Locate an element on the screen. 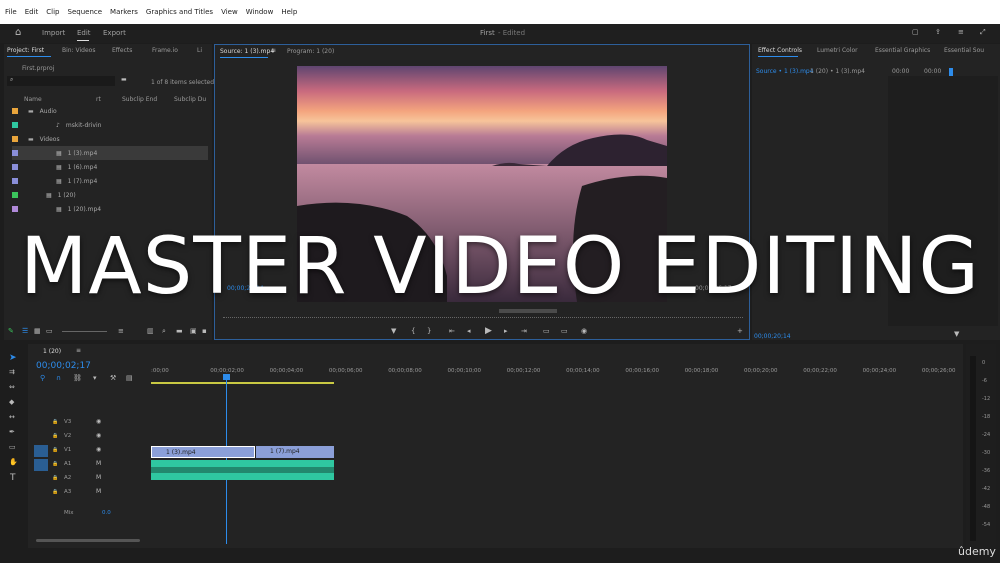 This screenshot has height=563, width=1000. track-label: A1 is located at coordinates (67, 464).